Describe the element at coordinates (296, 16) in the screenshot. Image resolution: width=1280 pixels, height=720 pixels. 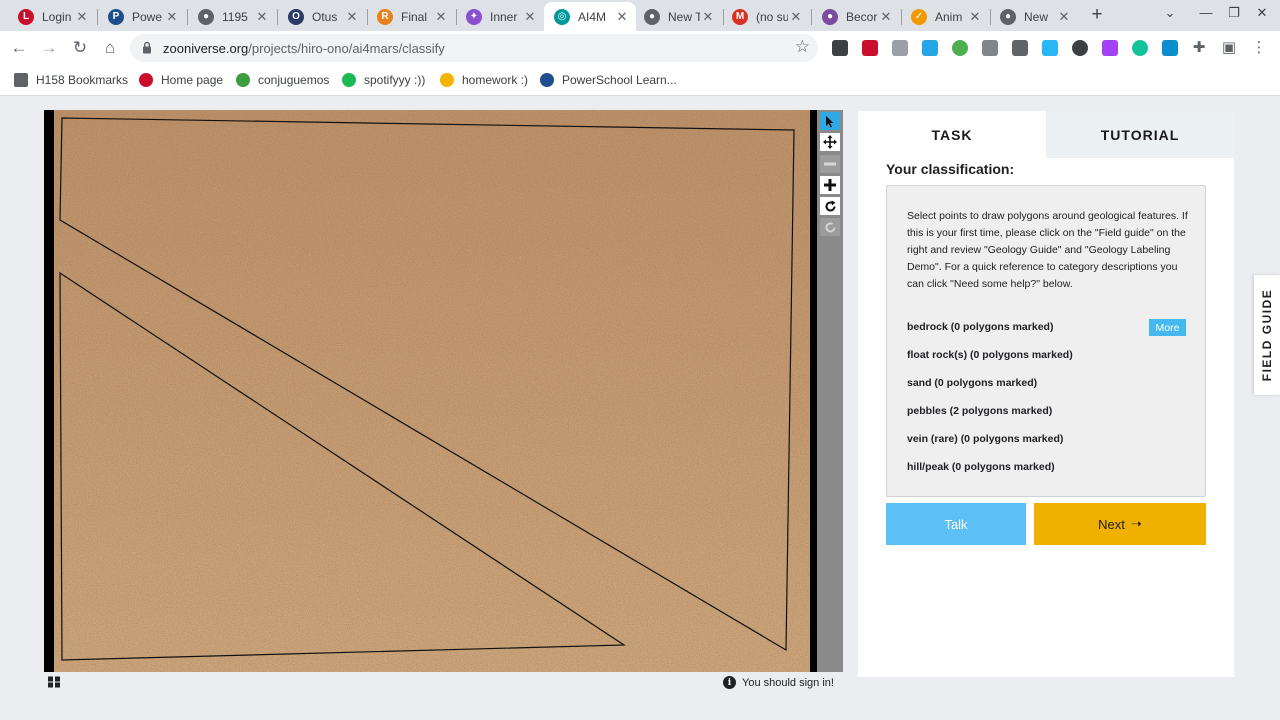
I see `otus-icon: O` at that location.